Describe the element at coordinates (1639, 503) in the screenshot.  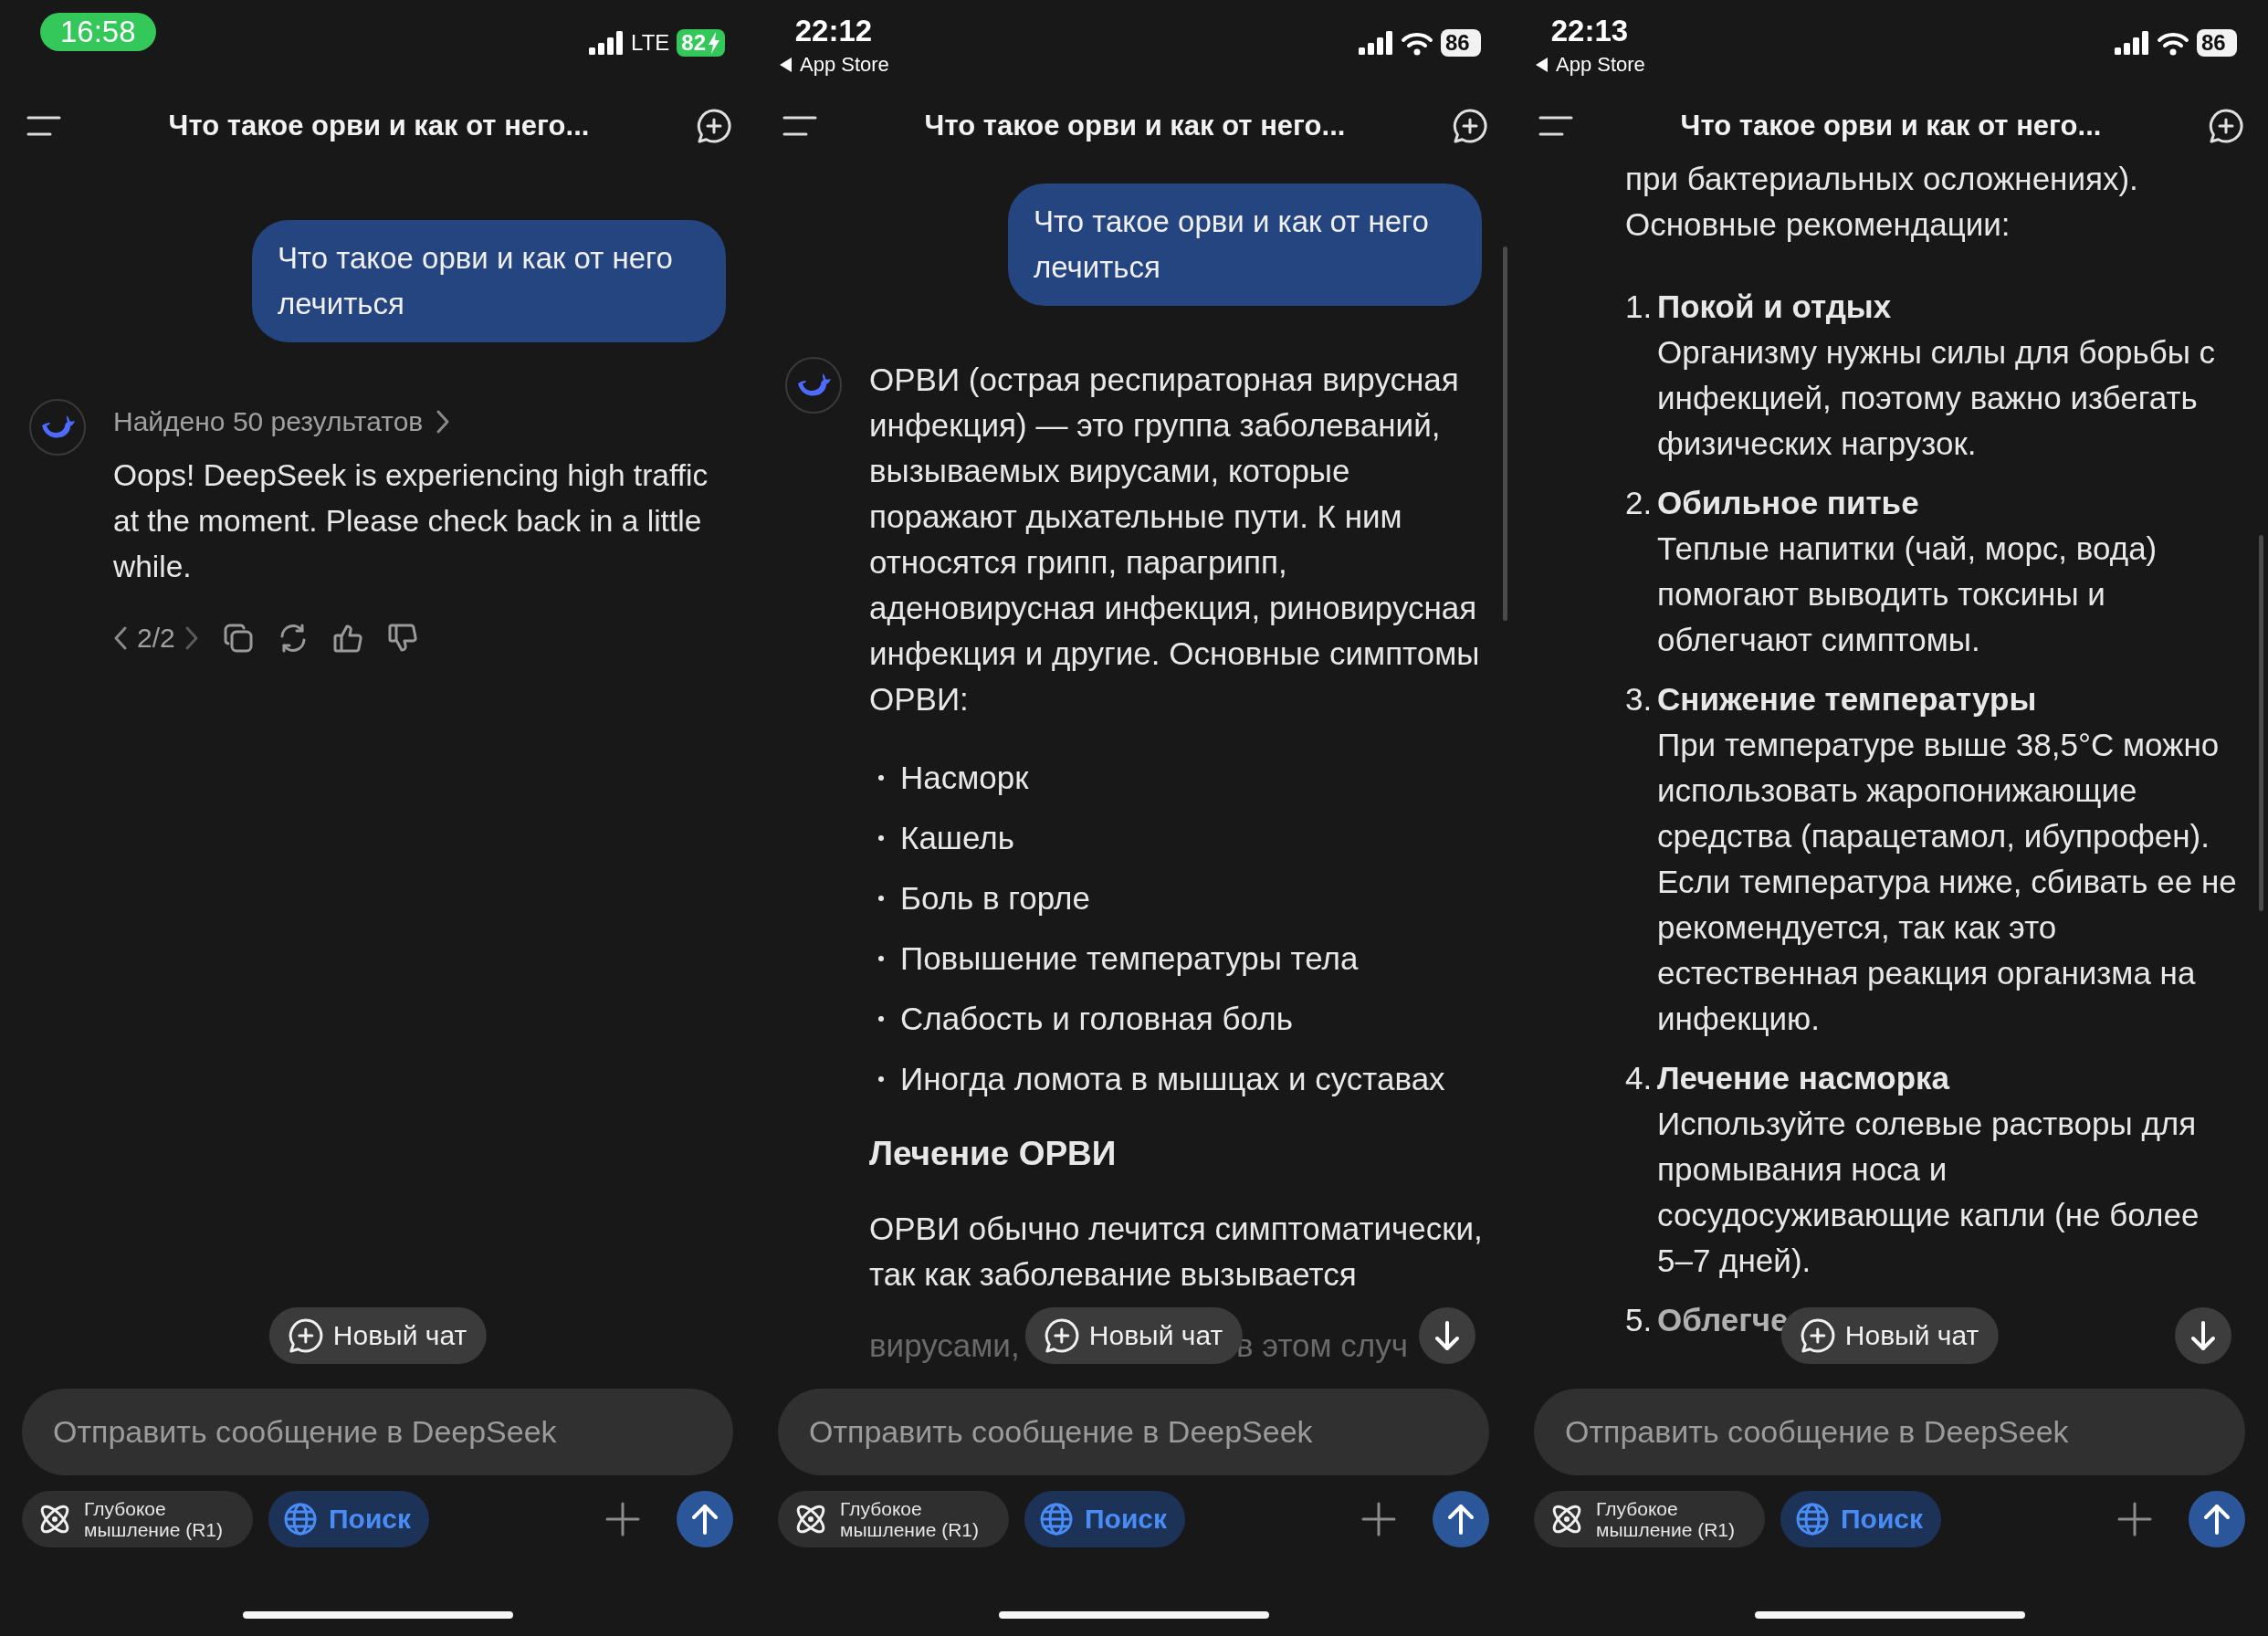
I see `list-number: 2.` at that location.